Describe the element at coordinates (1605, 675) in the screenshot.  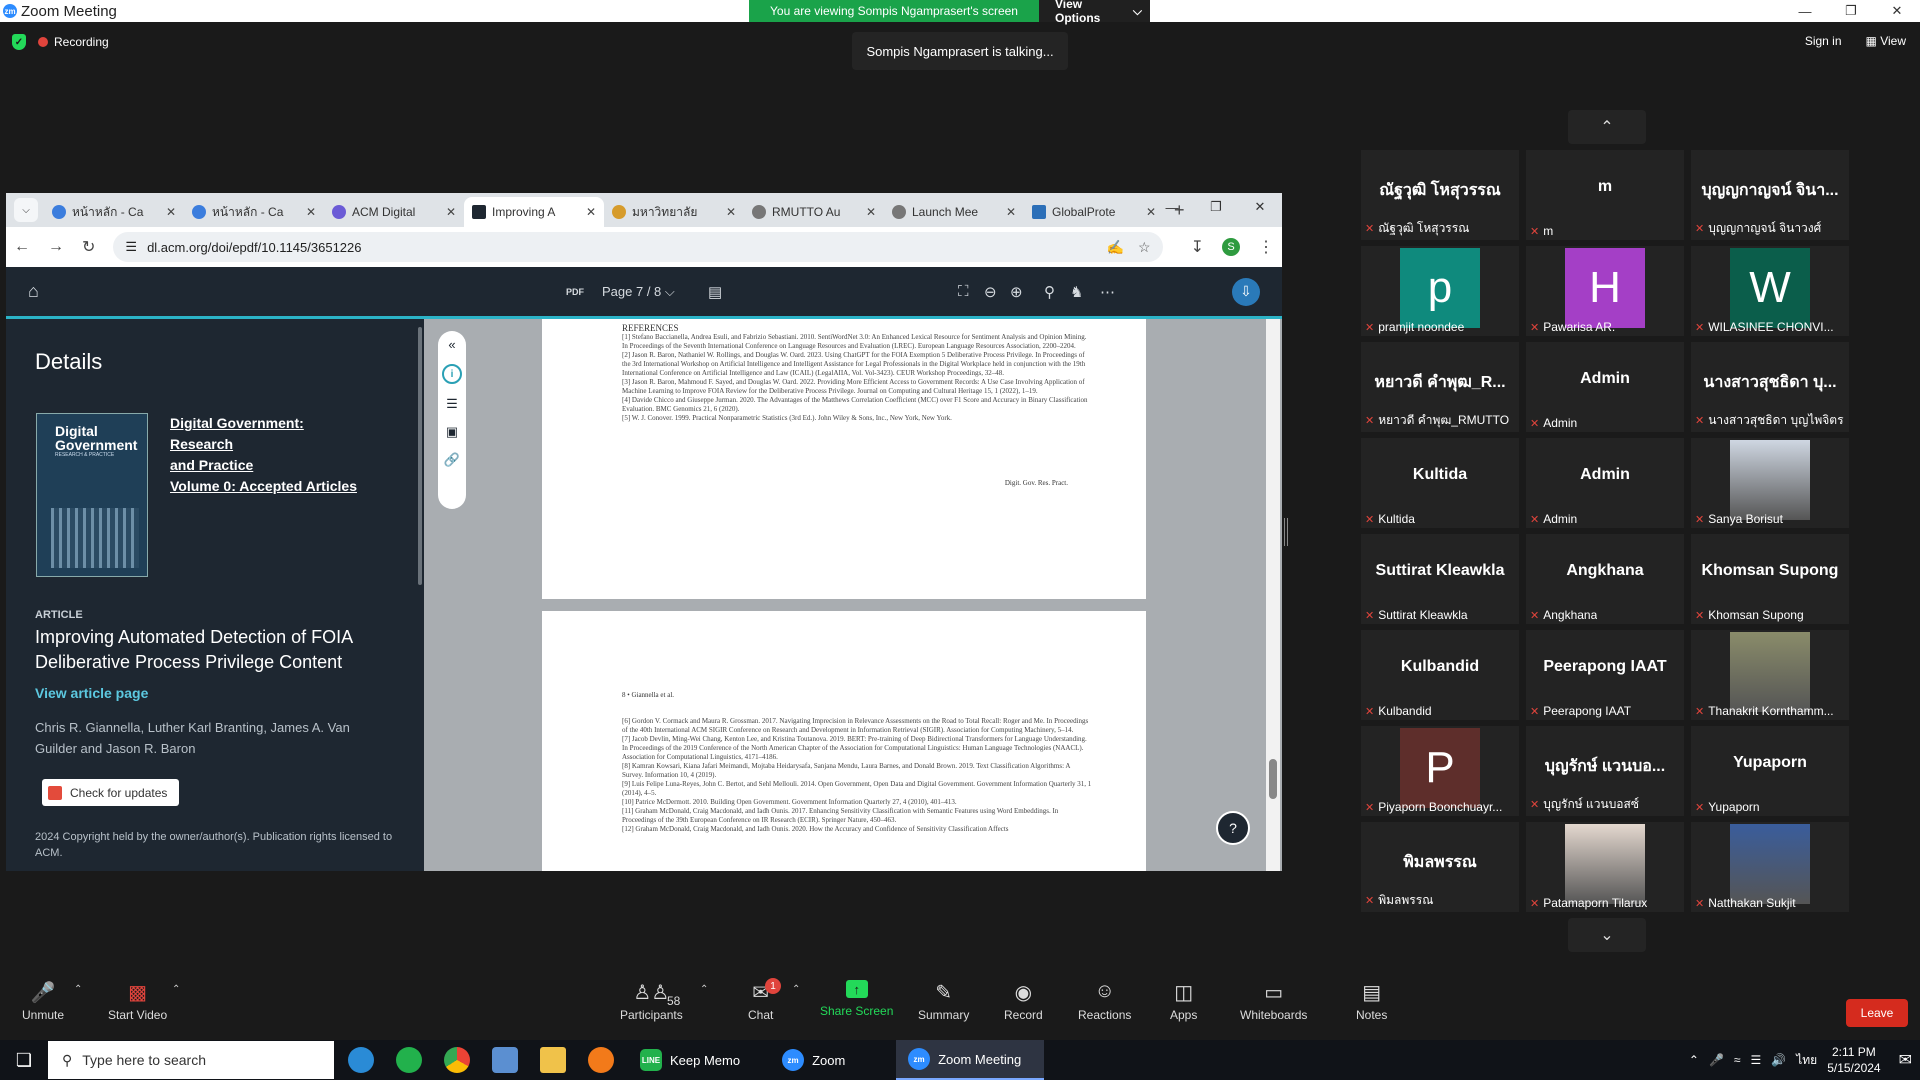
I see `participant-tile: Peerapong IAAT ✕ Peerapong IAAT` at that location.